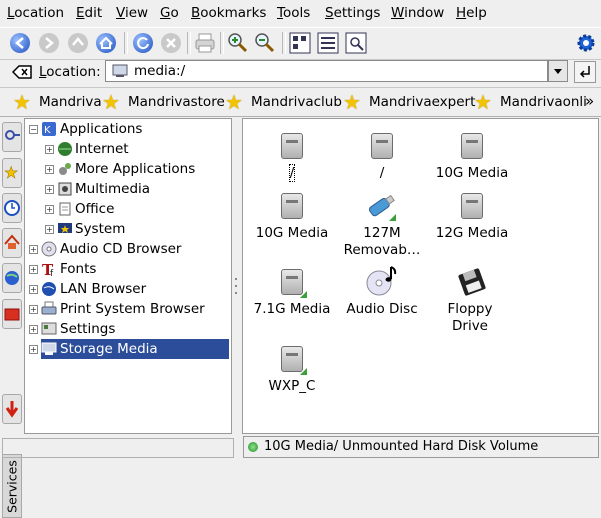  Describe the element at coordinates (253, 447) in the screenshot. I see `status-led-icon` at that location.